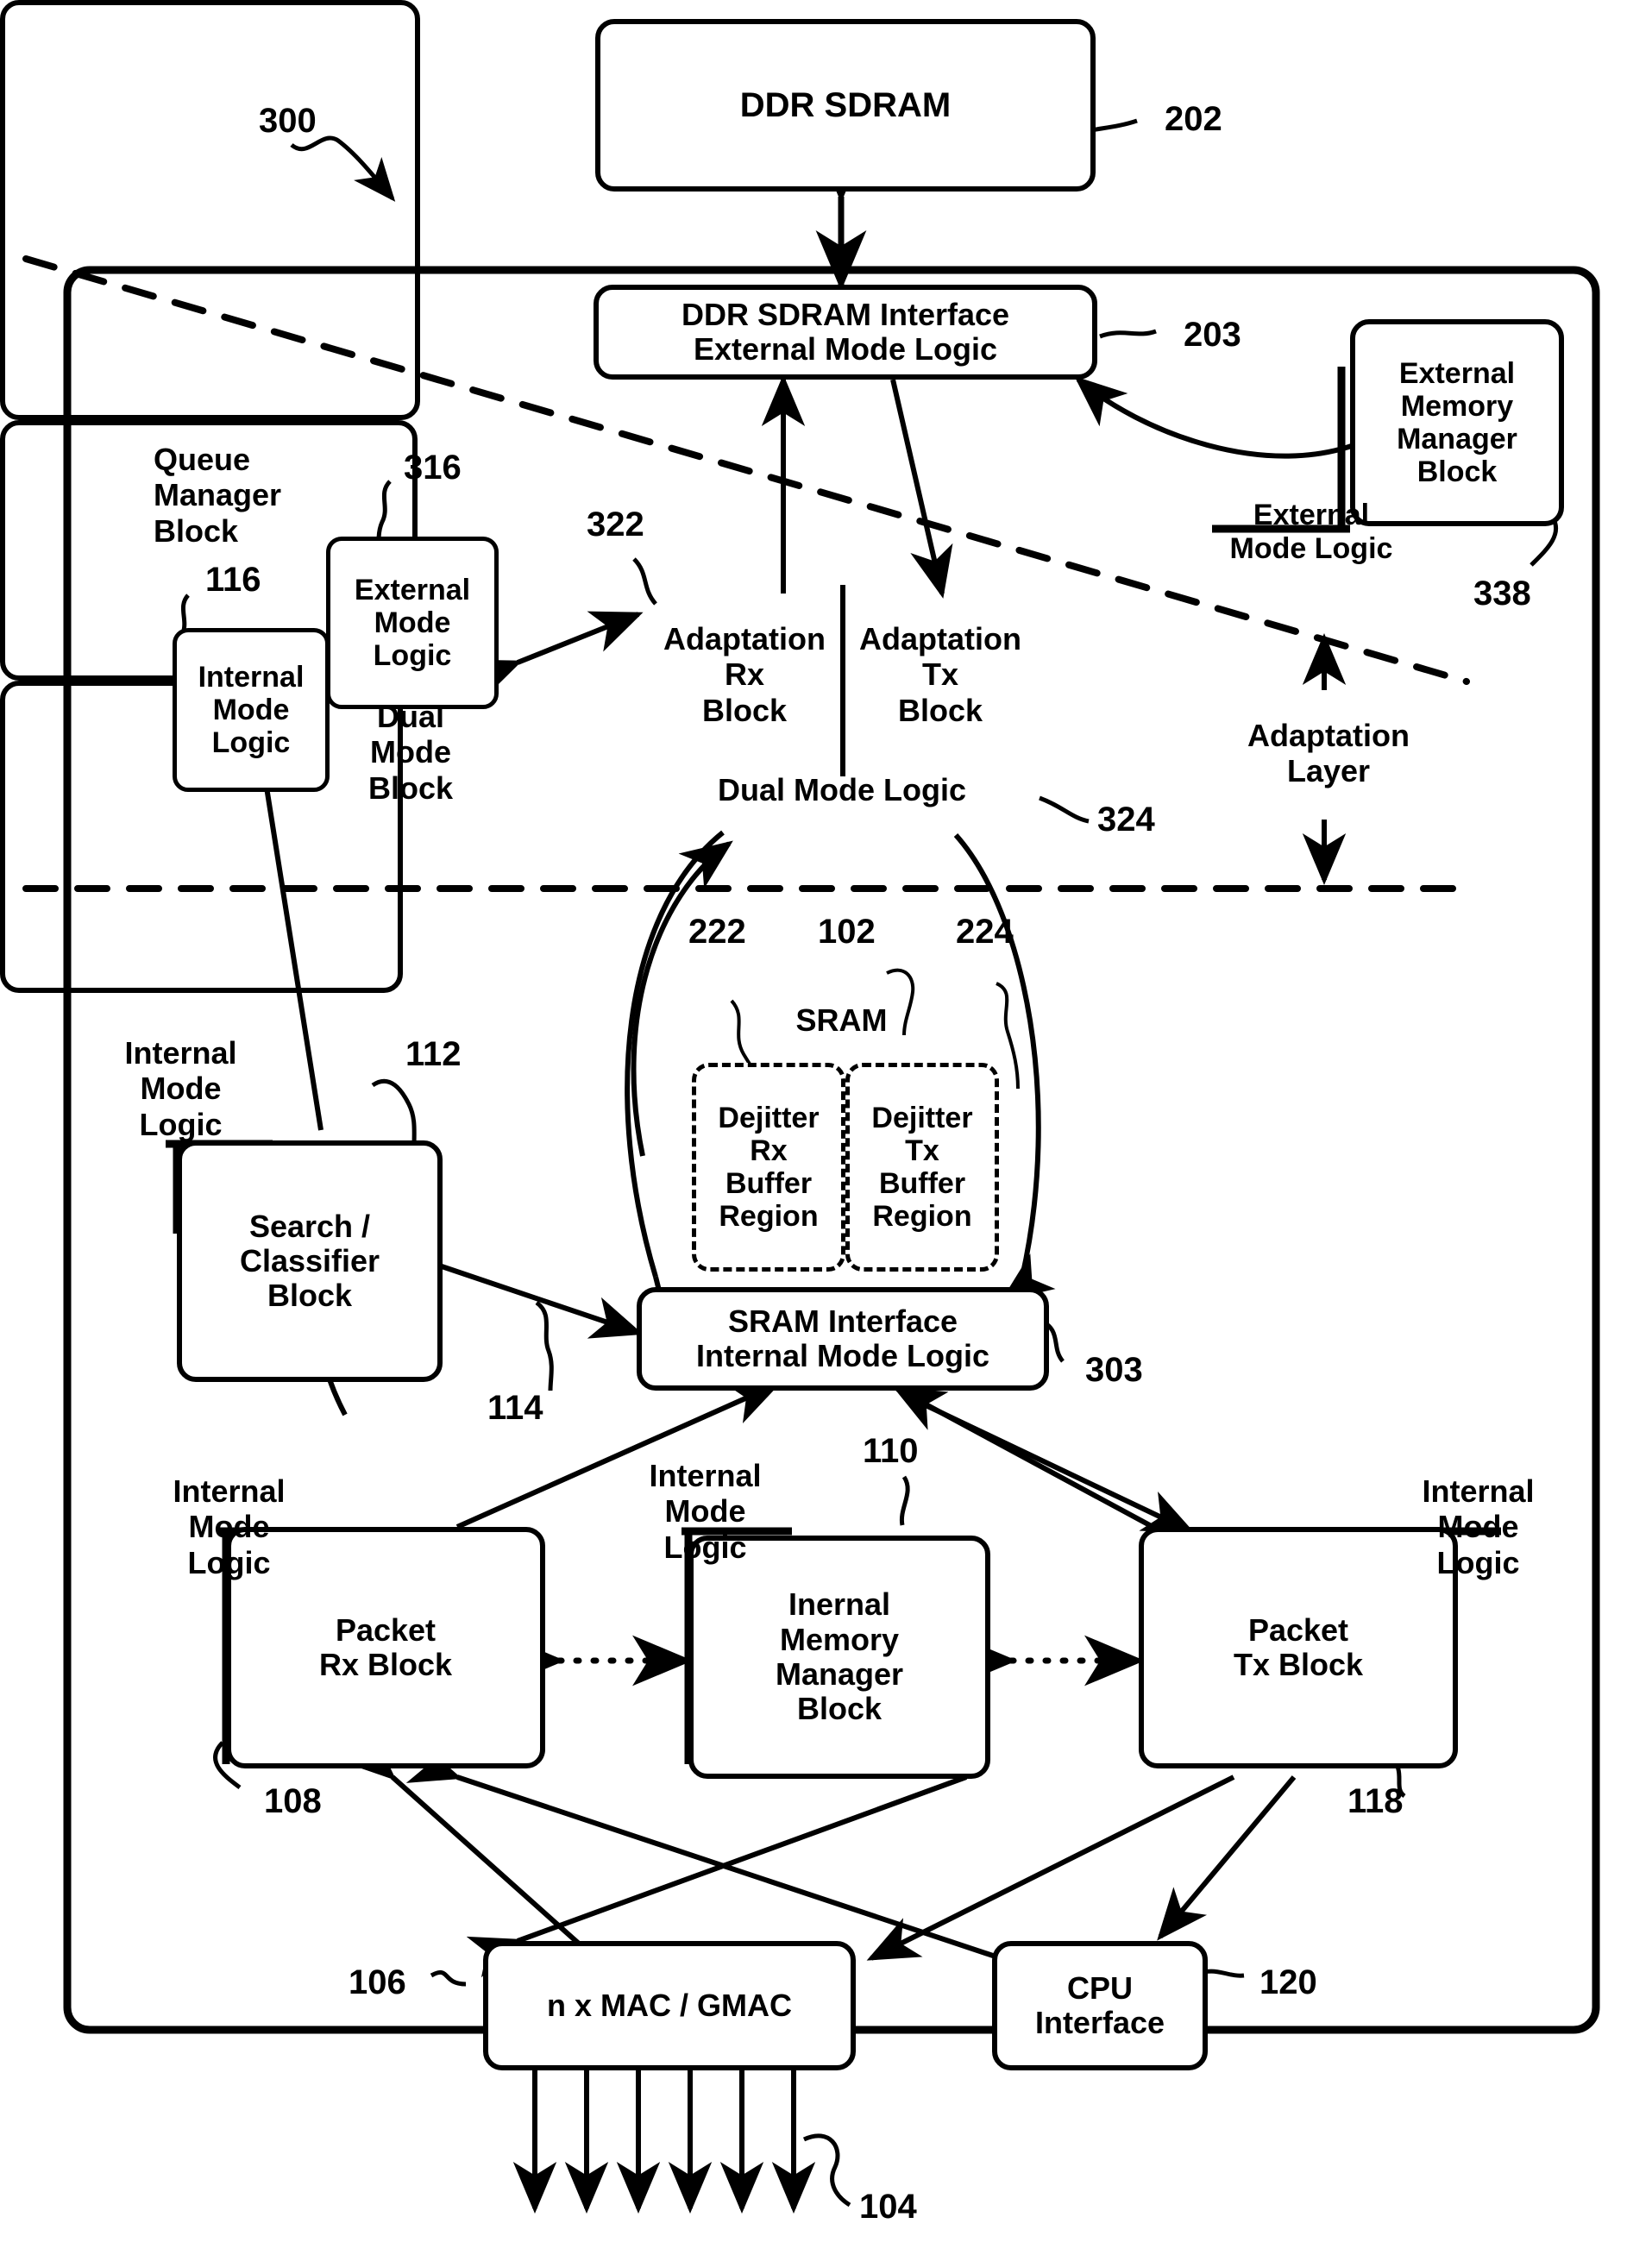 The image size is (1652, 2255). I want to click on ref-102: 102, so click(847, 932).